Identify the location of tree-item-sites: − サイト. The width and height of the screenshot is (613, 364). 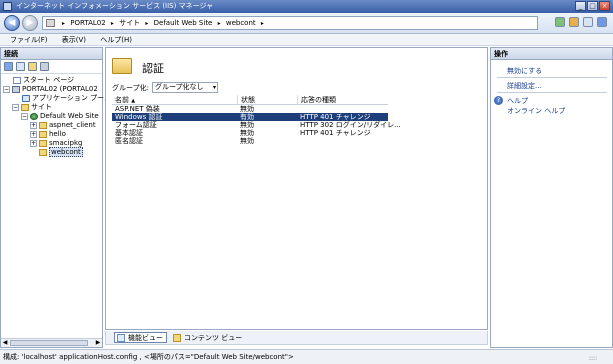
(32, 107).